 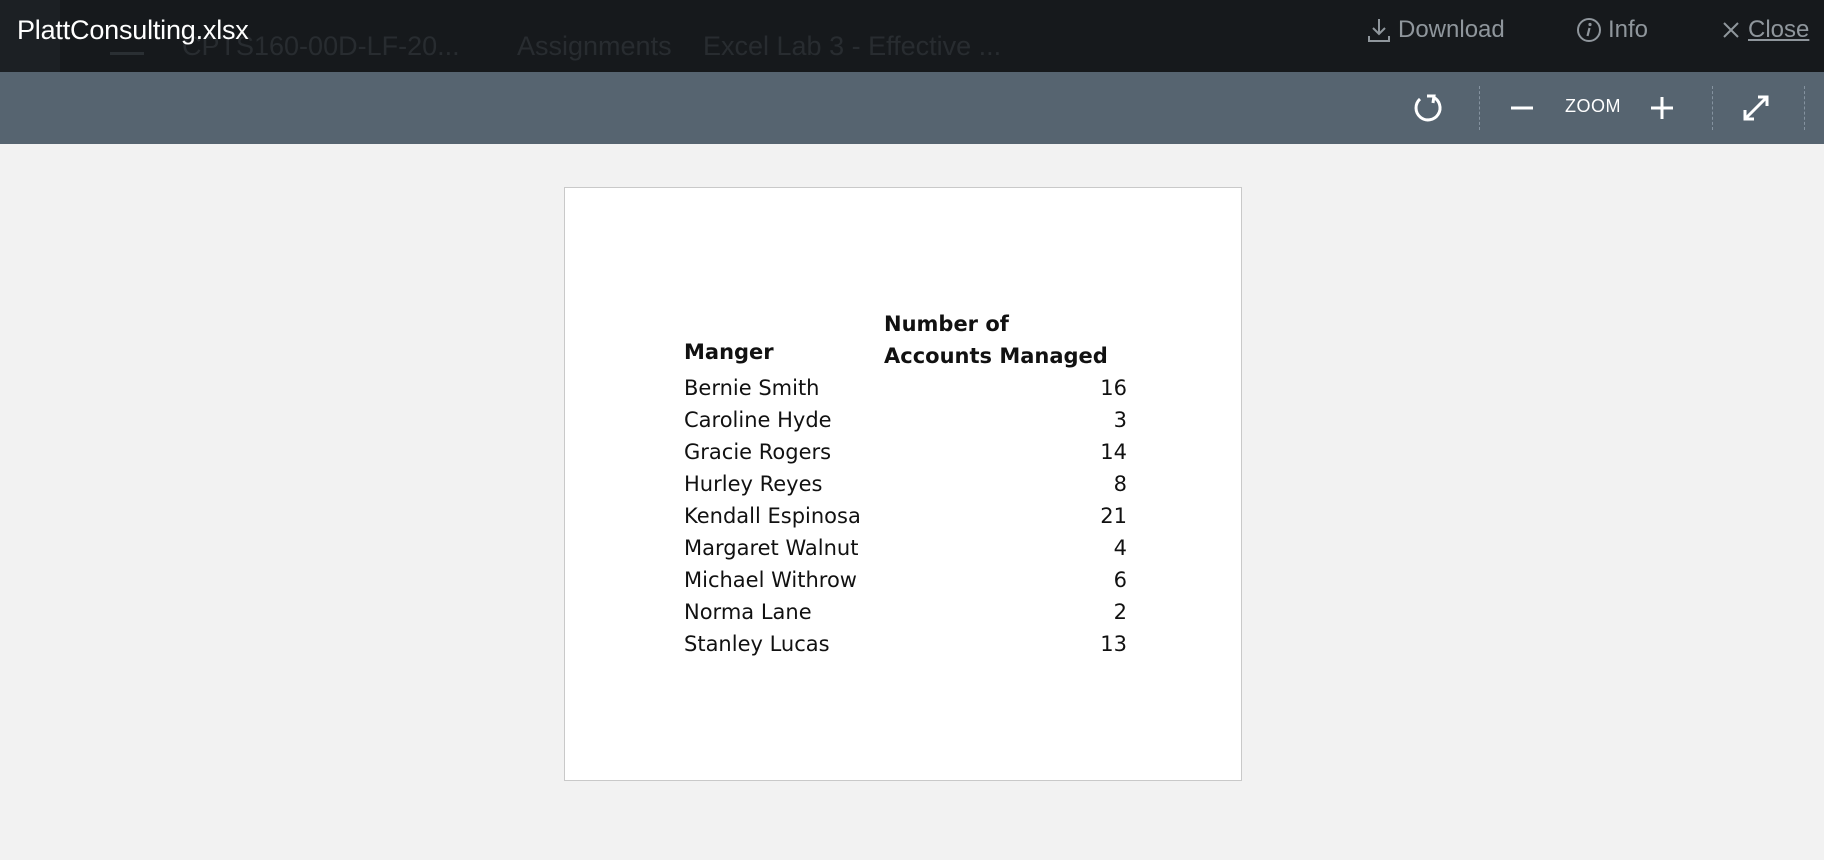 What do you see at coordinates (1113, 516) in the screenshot?
I see `account-count-cell: 21` at bounding box center [1113, 516].